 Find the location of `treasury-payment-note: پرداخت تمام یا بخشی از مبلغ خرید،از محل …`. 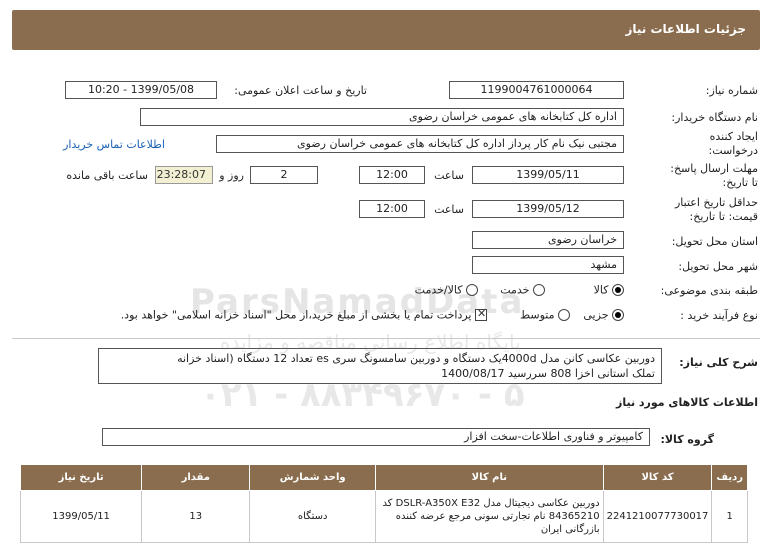

treasury-payment-note: پرداخت تمام یا بخشی از مبلغ خرید،از محل … is located at coordinates (296, 315).